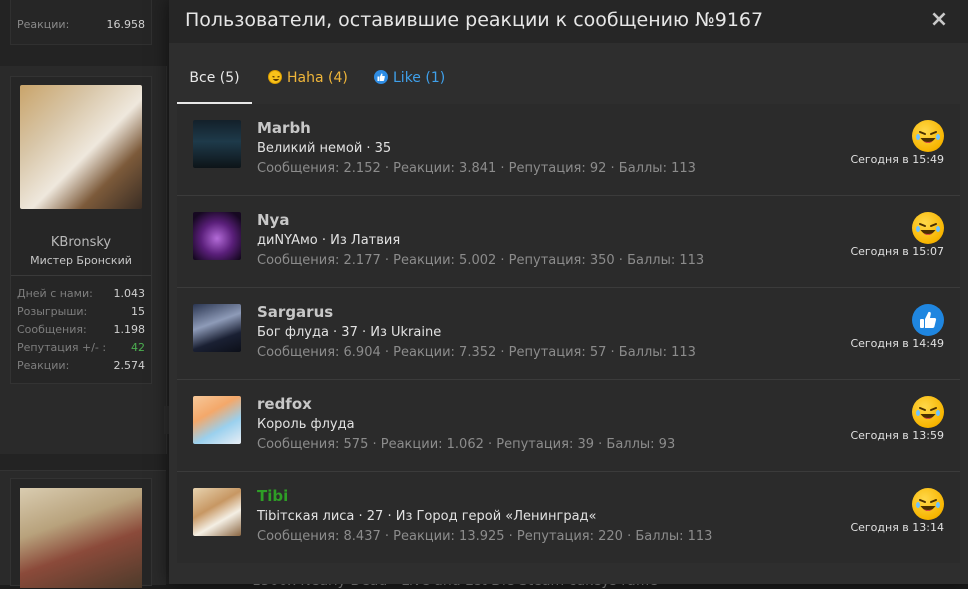  Describe the element at coordinates (138, 347) in the screenshot. I see `stat-value: 42` at that location.